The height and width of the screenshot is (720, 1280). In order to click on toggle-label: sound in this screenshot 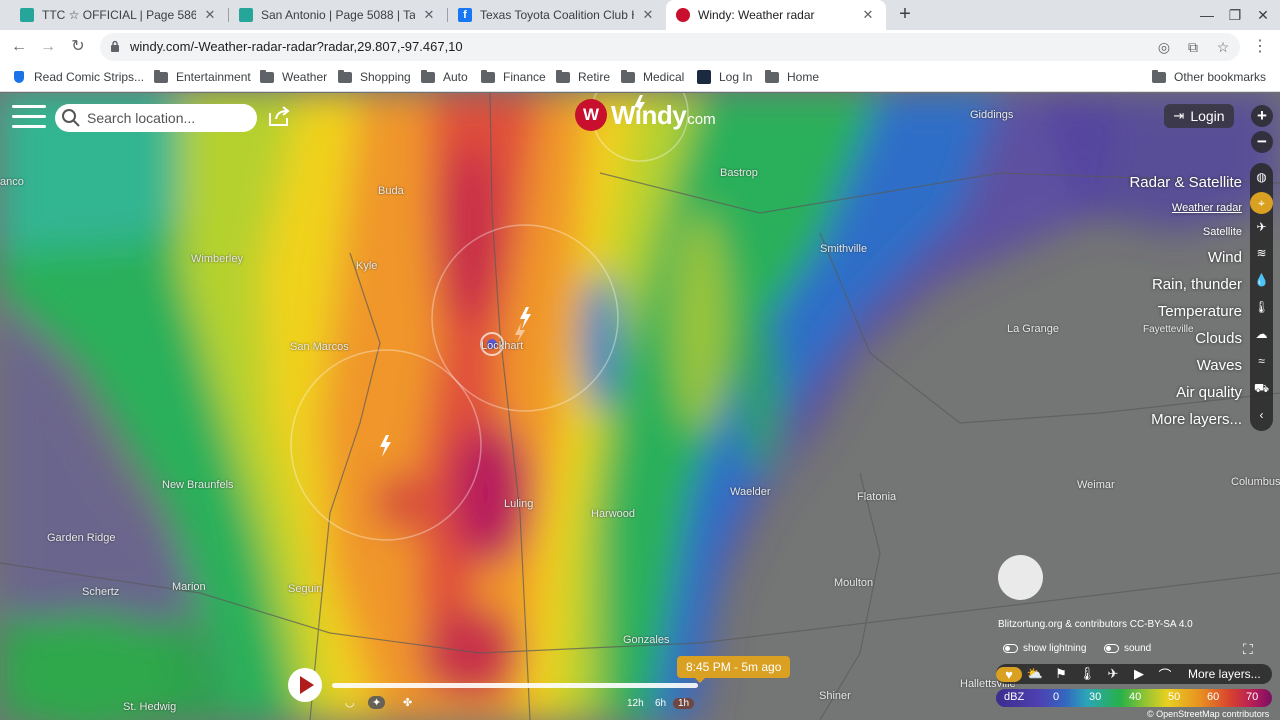, I will do `click(1138, 648)`.